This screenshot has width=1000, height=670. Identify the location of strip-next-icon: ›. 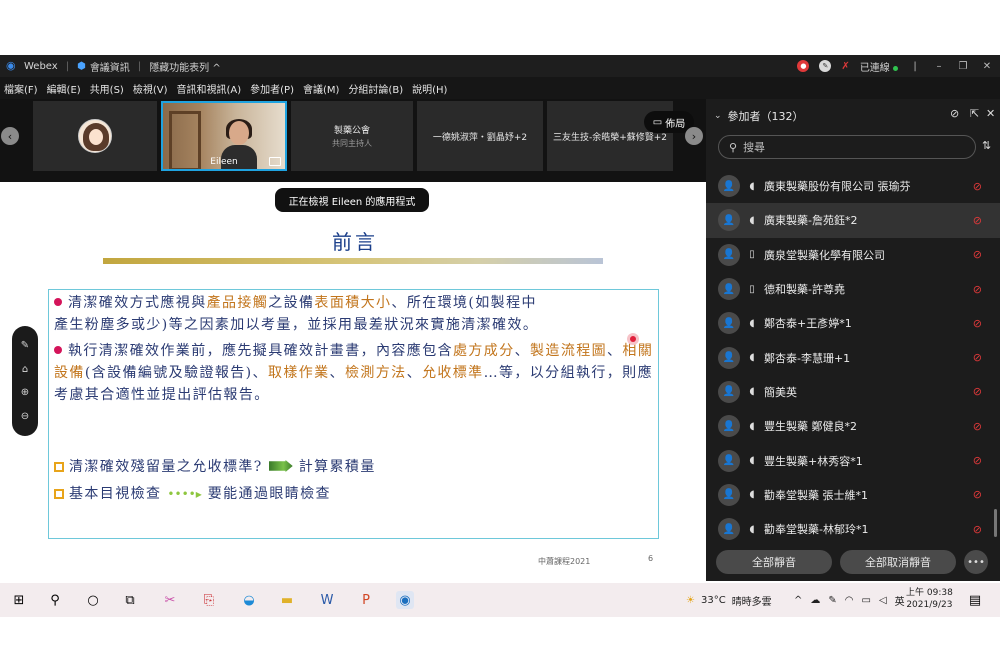
(694, 136).